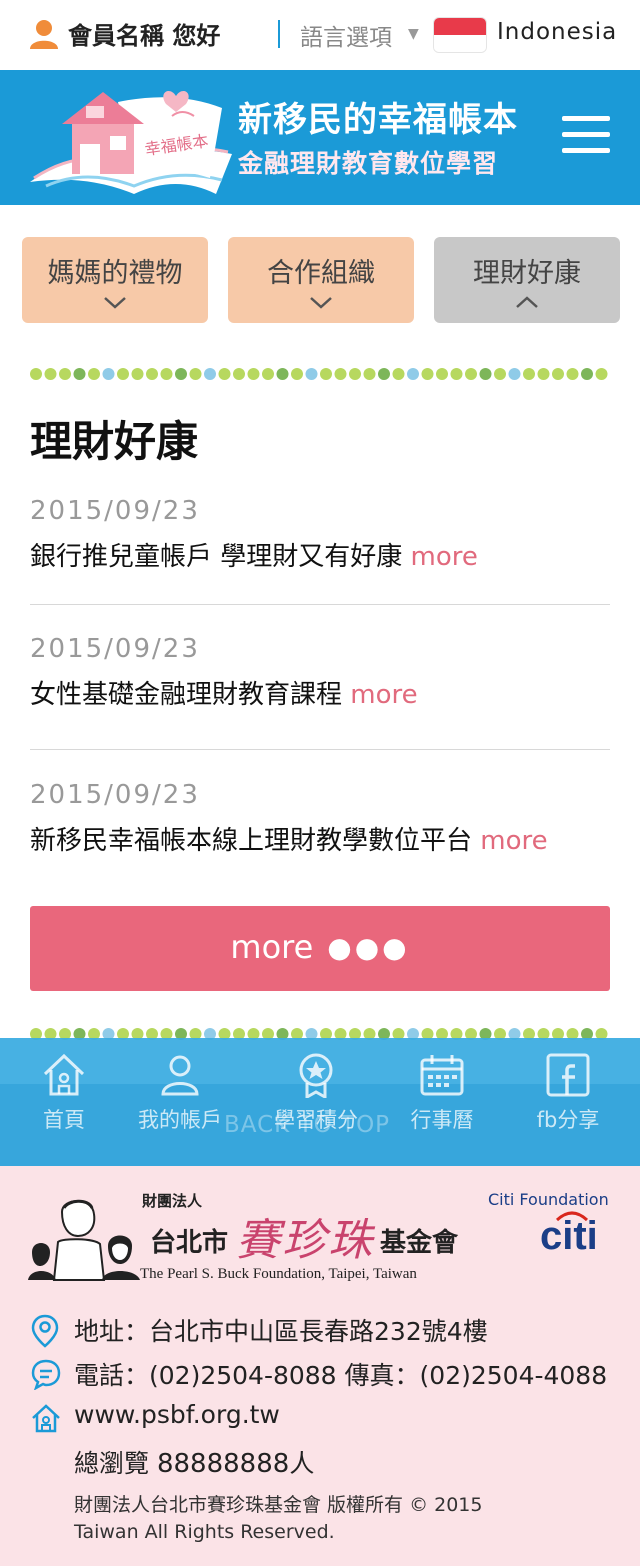 The width and height of the screenshot is (640, 1566). What do you see at coordinates (84, 1240) in the screenshot?
I see `pearl-buck-foundation-logo-icon` at bounding box center [84, 1240].